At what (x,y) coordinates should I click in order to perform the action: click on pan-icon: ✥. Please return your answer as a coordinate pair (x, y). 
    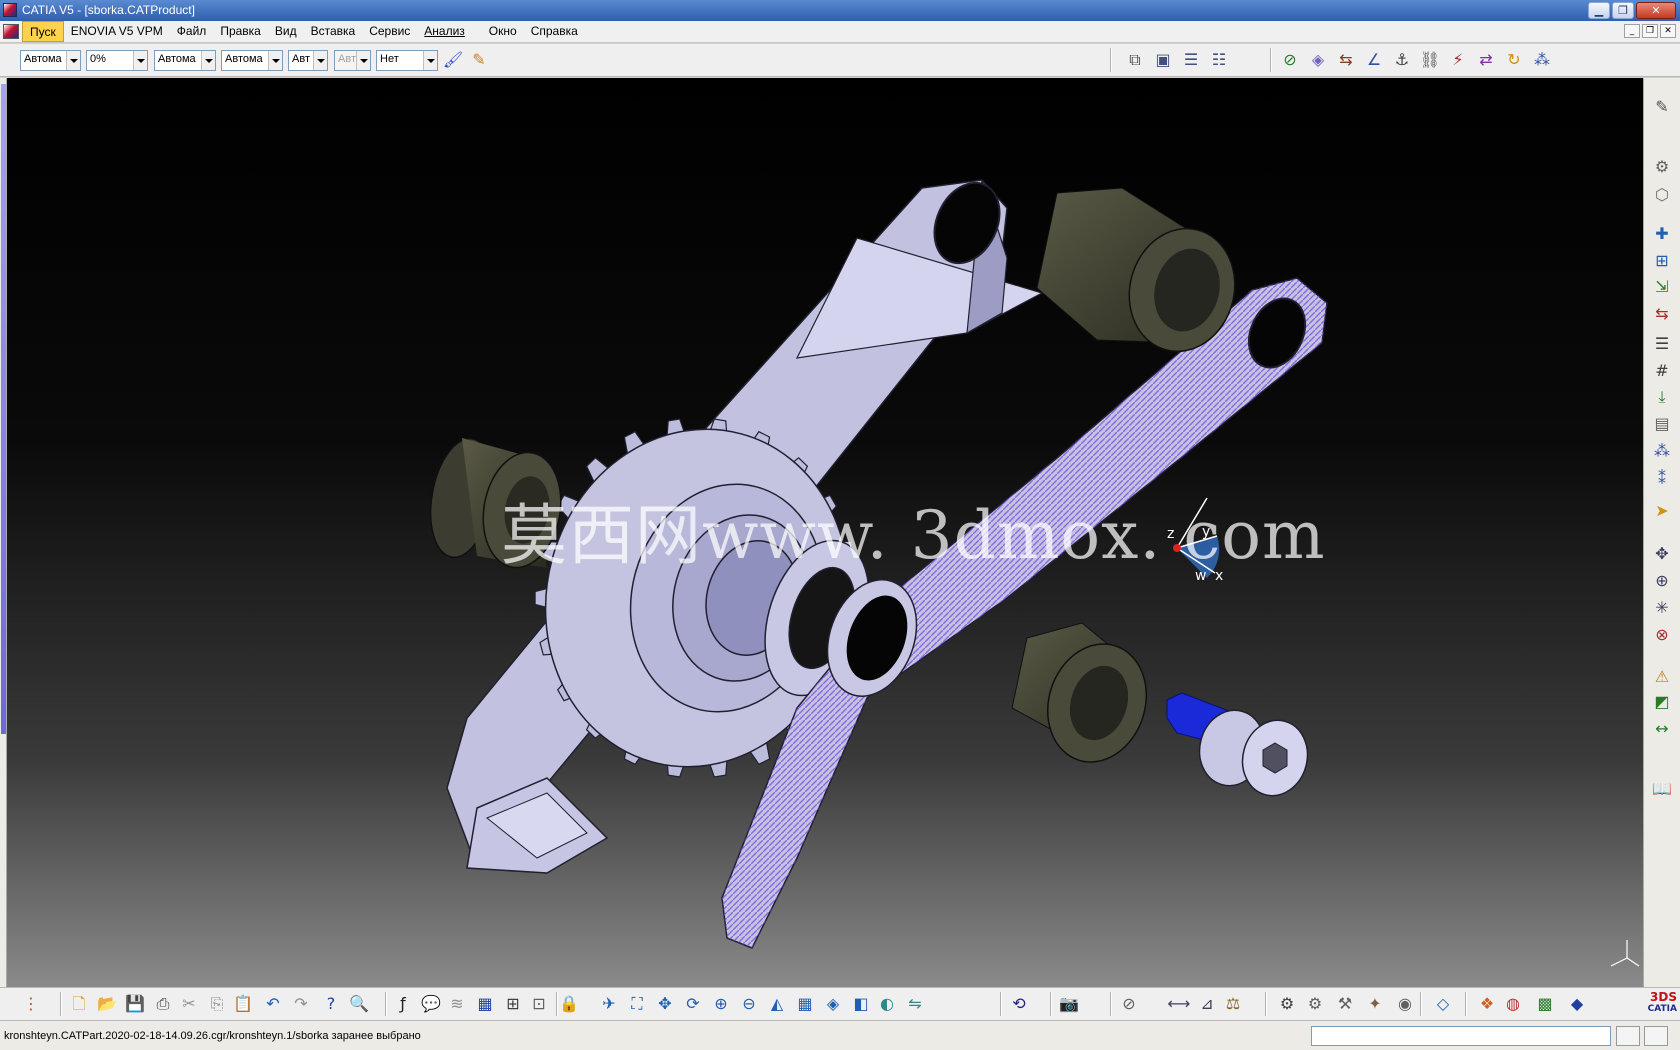
    Looking at the image, I should click on (665, 1004).